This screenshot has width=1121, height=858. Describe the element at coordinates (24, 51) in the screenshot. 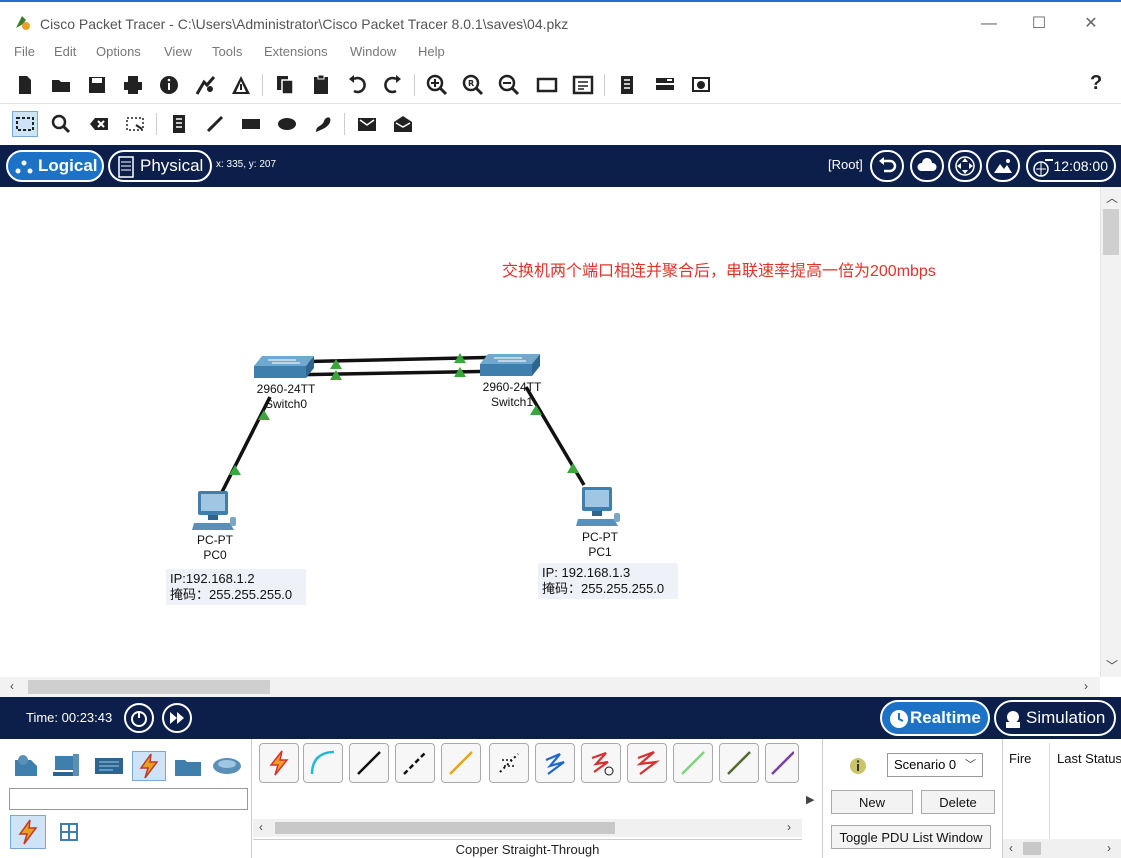

I see `menu-file: File` at that location.